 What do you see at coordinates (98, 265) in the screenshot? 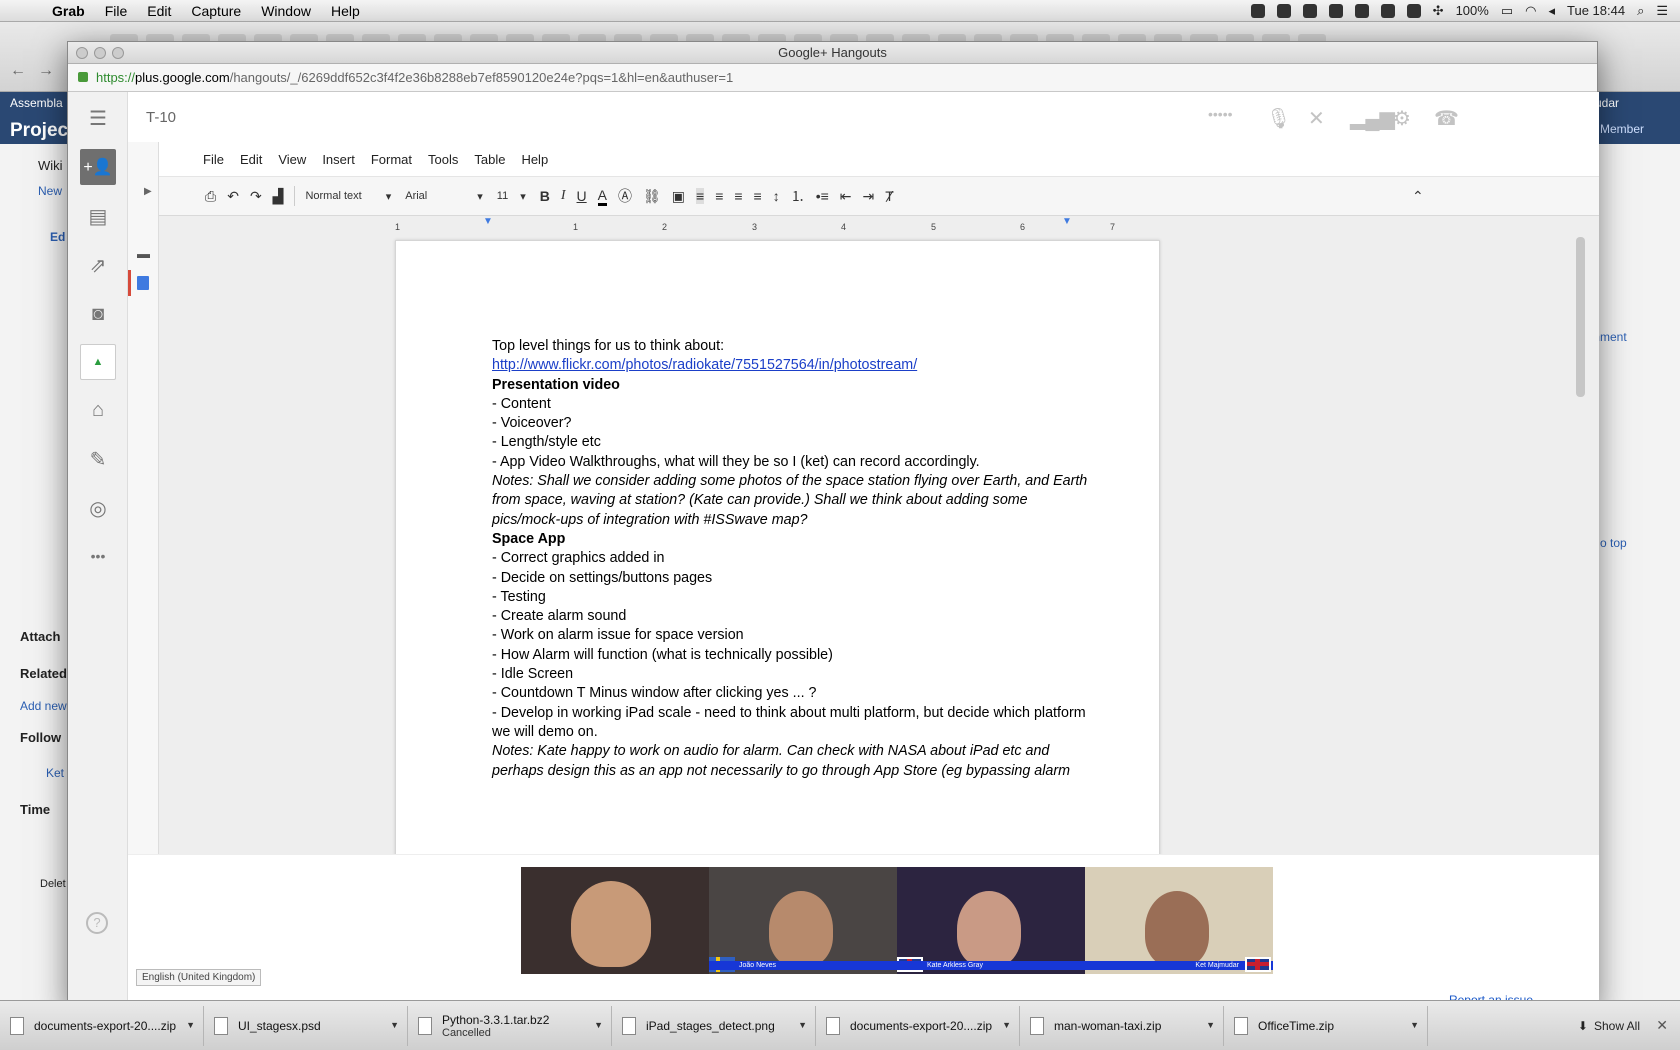
I see `screenshare-icon: ⇗` at bounding box center [98, 265].